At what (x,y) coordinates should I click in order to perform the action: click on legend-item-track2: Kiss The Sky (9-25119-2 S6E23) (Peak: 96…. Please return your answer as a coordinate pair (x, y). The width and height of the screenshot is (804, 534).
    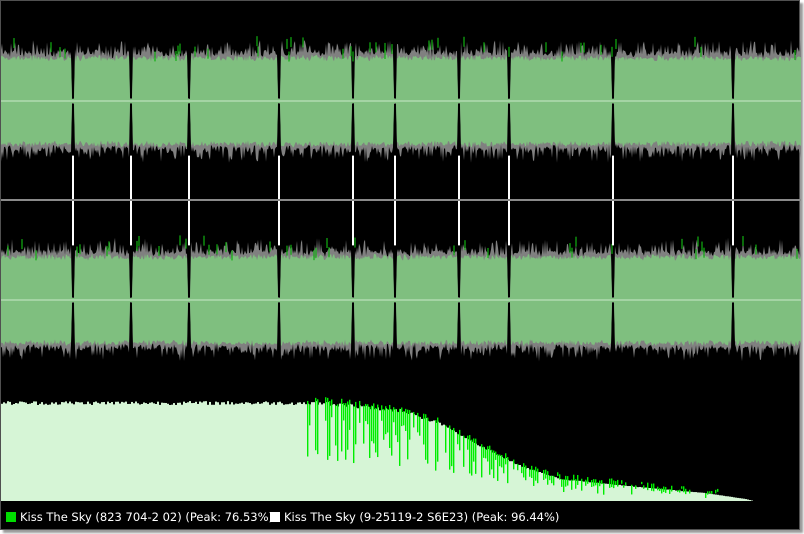
    Looking at the image, I should click on (414, 517).